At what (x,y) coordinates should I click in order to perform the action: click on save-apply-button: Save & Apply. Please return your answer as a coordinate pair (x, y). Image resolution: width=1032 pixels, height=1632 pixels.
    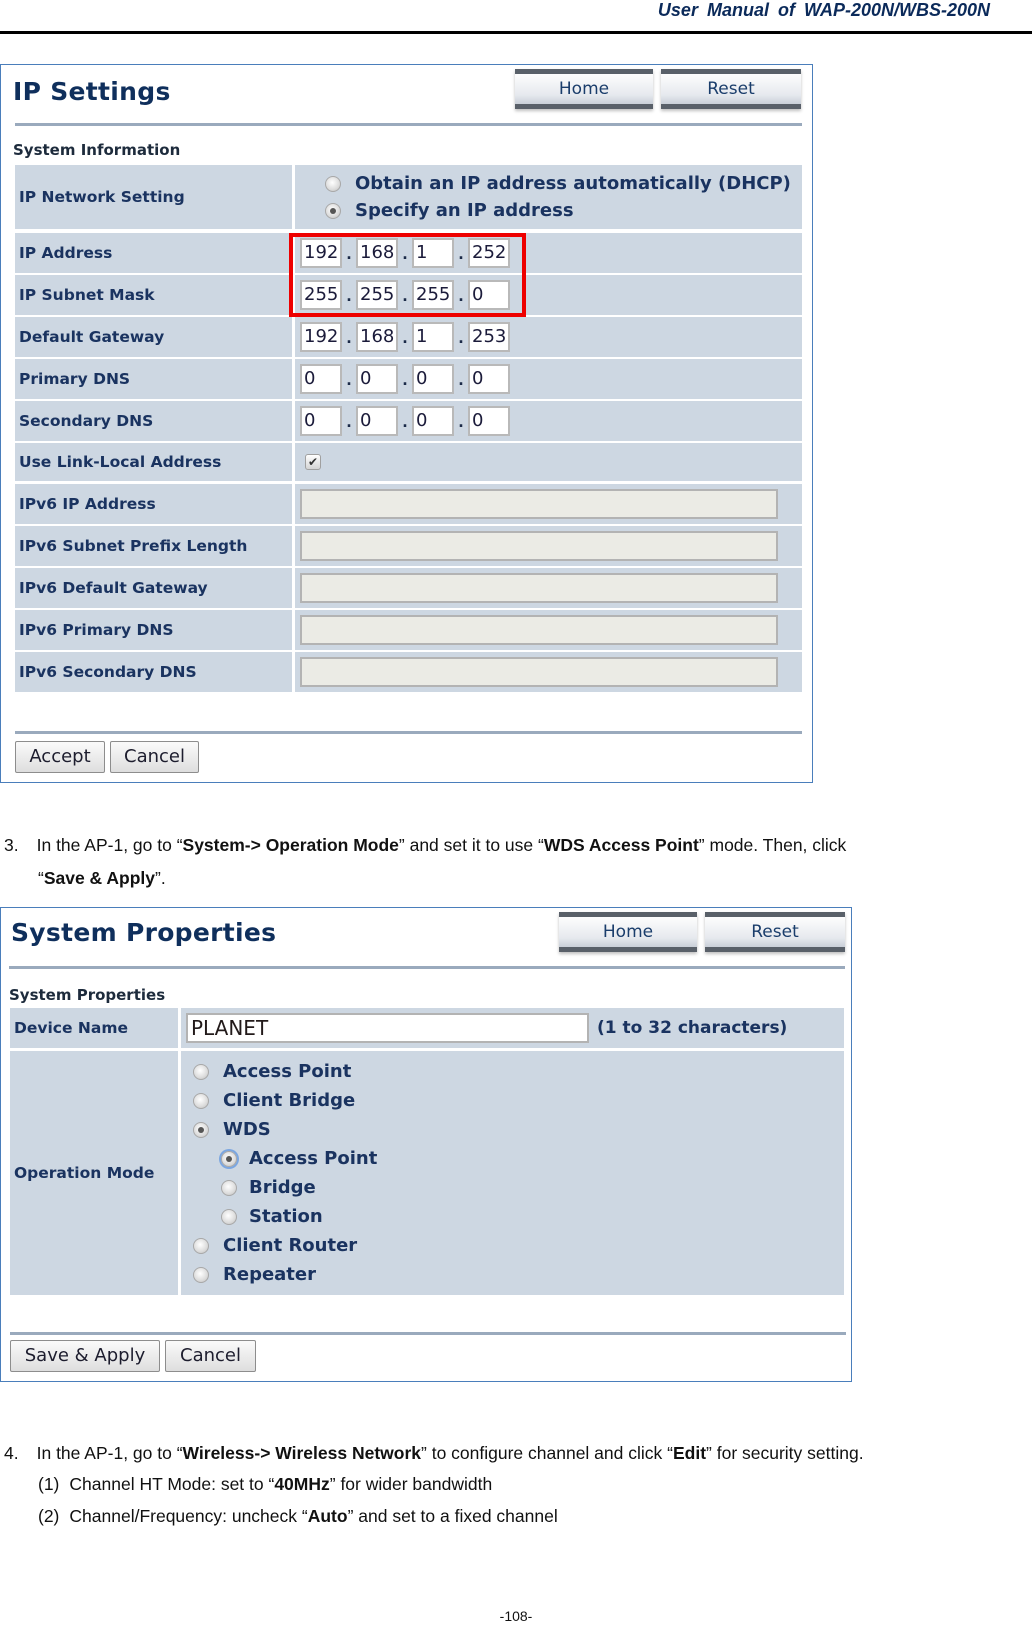
    Looking at the image, I should click on (85, 1356).